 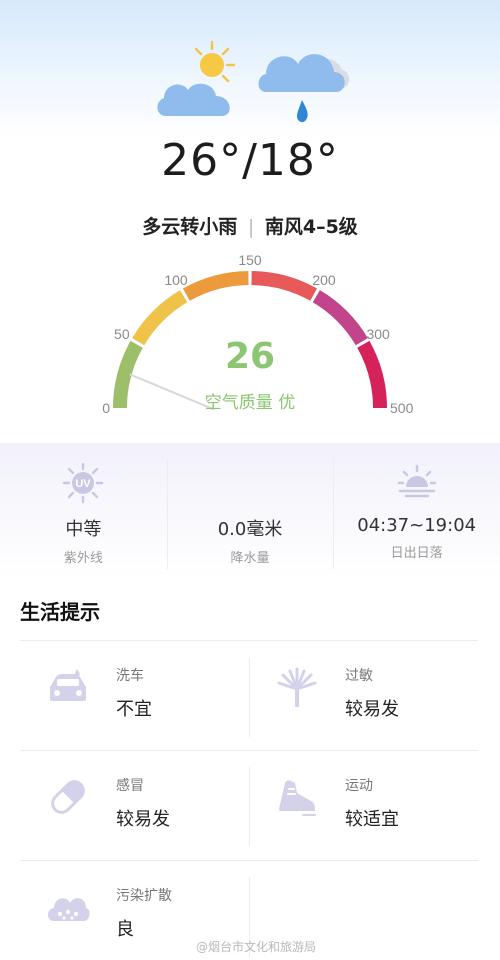 What do you see at coordinates (417, 483) in the screenshot?
I see `sunrise-icon` at bounding box center [417, 483].